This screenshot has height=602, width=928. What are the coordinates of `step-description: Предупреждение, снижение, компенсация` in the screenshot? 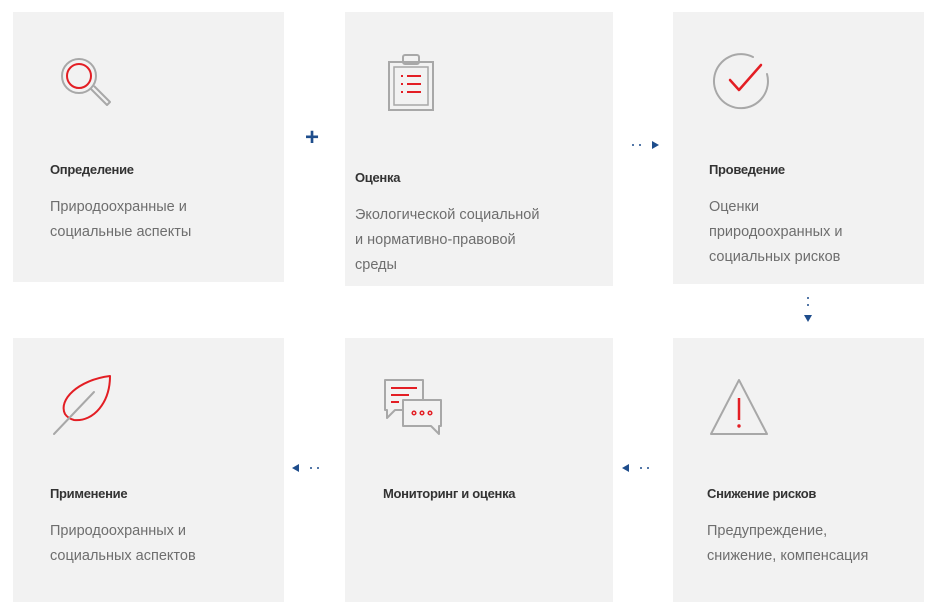 It's located at (788, 543).